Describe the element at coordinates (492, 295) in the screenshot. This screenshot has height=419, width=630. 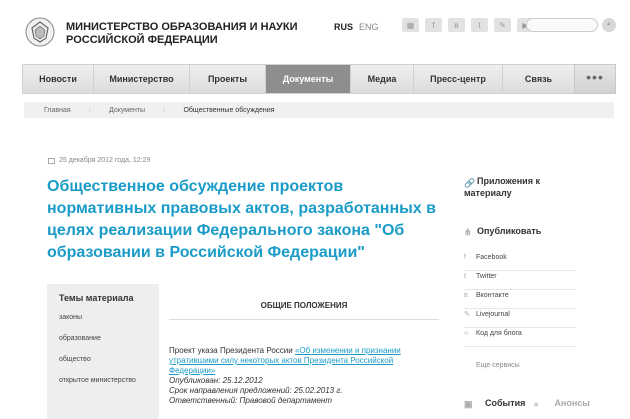
I see `share-vkontakte-label: Вконтакте` at that location.